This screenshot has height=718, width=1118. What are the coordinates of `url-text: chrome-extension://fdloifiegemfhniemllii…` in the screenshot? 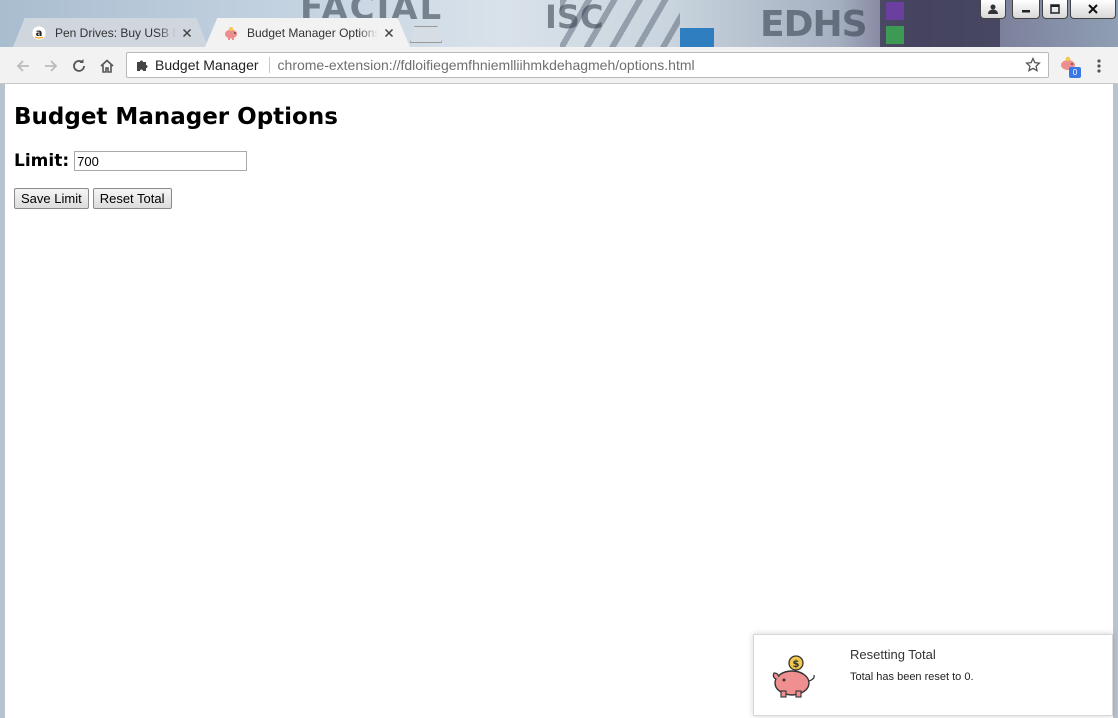 It's located at (486, 65).